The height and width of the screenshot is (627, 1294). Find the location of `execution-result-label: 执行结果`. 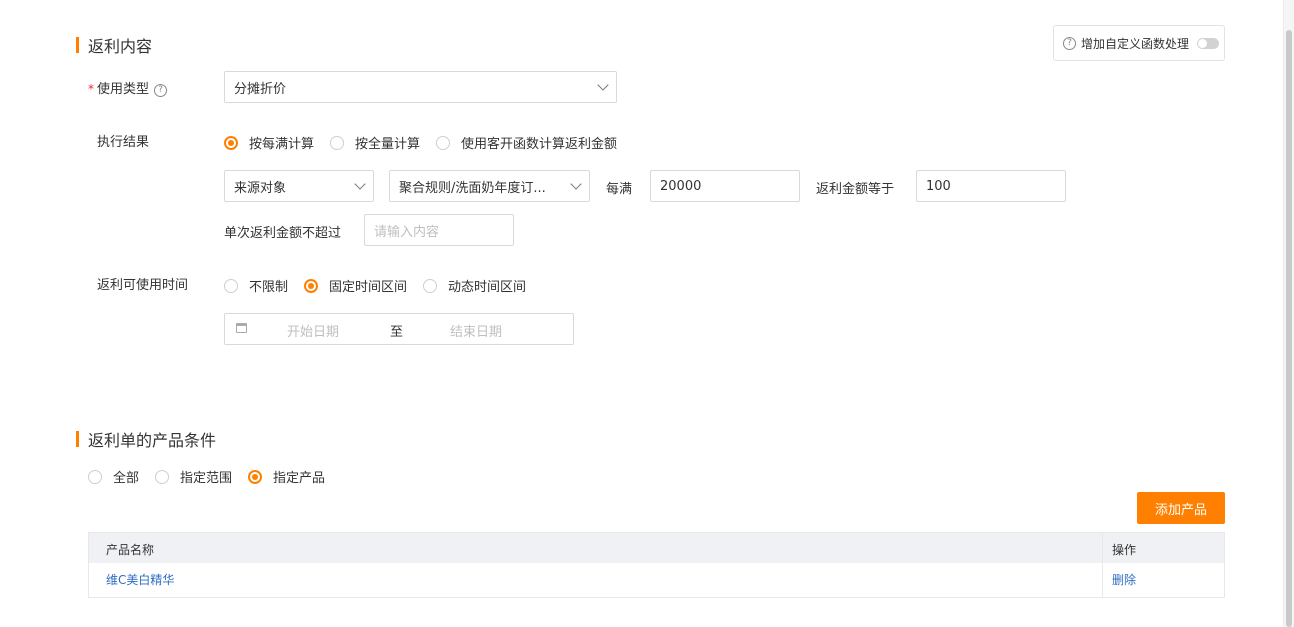

execution-result-label: 执行结果 is located at coordinates (123, 142).